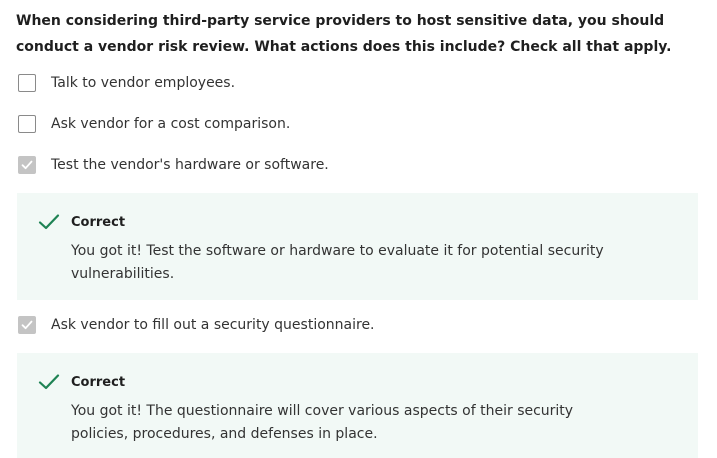  I want to click on option-cost-comparison: Ask vendor for a cost comparison., so click(154, 124).